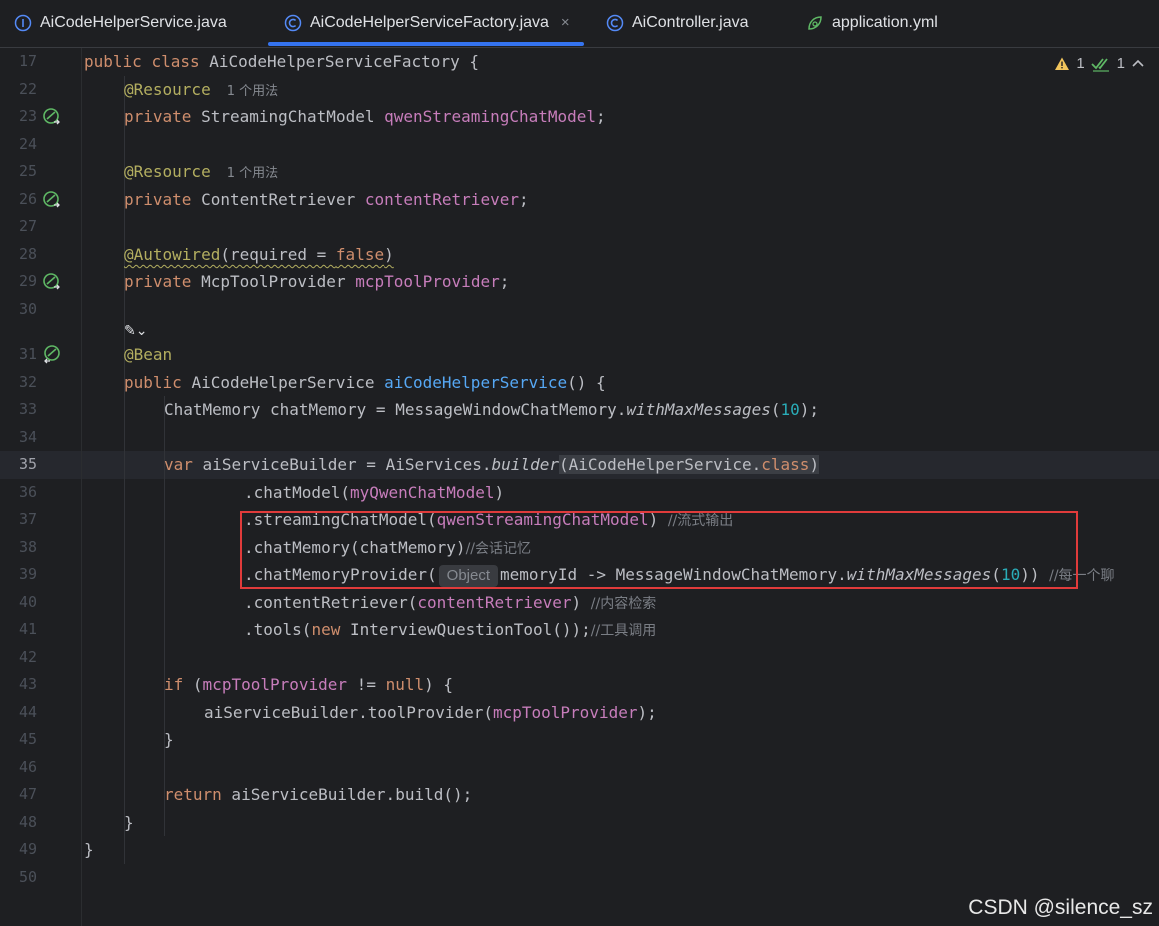 This screenshot has height=926, width=1159. What do you see at coordinates (174, 684) in the screenshot?
I see `keyword: if` at bounding box center [174, 684].